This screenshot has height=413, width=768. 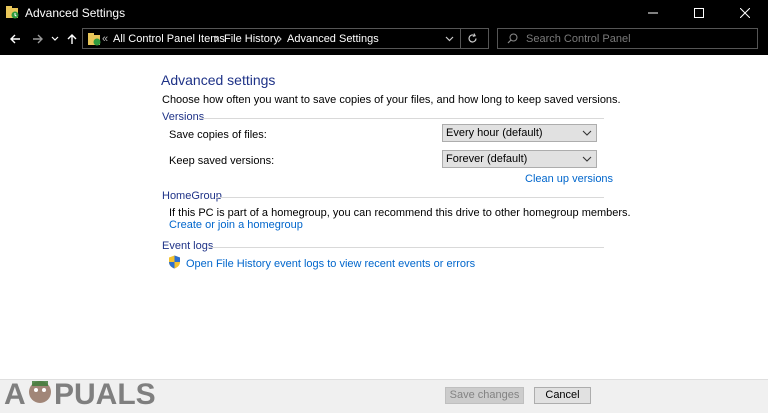 What do you see at coordinates (562, 395) in the screenshot?
I see `cancel-button: Cancel` at bounding box center [562, 395].